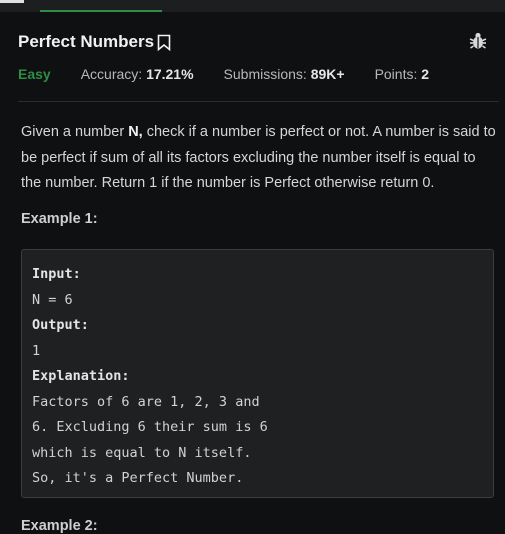 The width and height of the screenshot is (505, 534). Describe the element at coordinates (135, 132) in the screenshot. I see `description-bold-n: N,` at that location.